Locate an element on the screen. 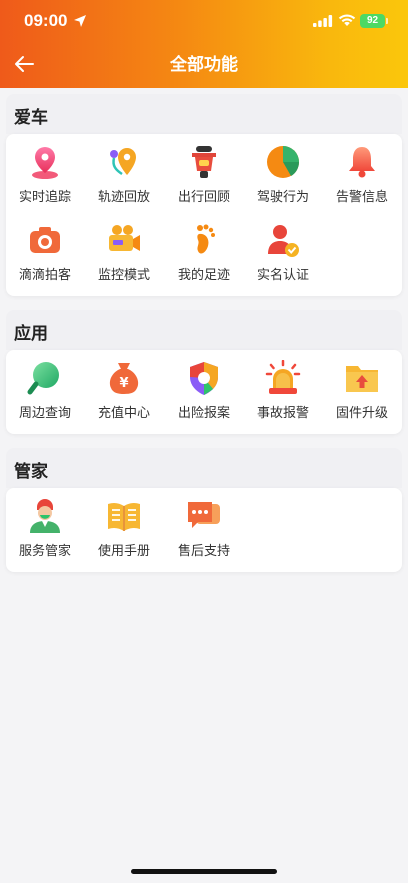 This screenshot has height=883, width=408. item-real-name-auth: 实名认证 is located at coordinates (283, 257).